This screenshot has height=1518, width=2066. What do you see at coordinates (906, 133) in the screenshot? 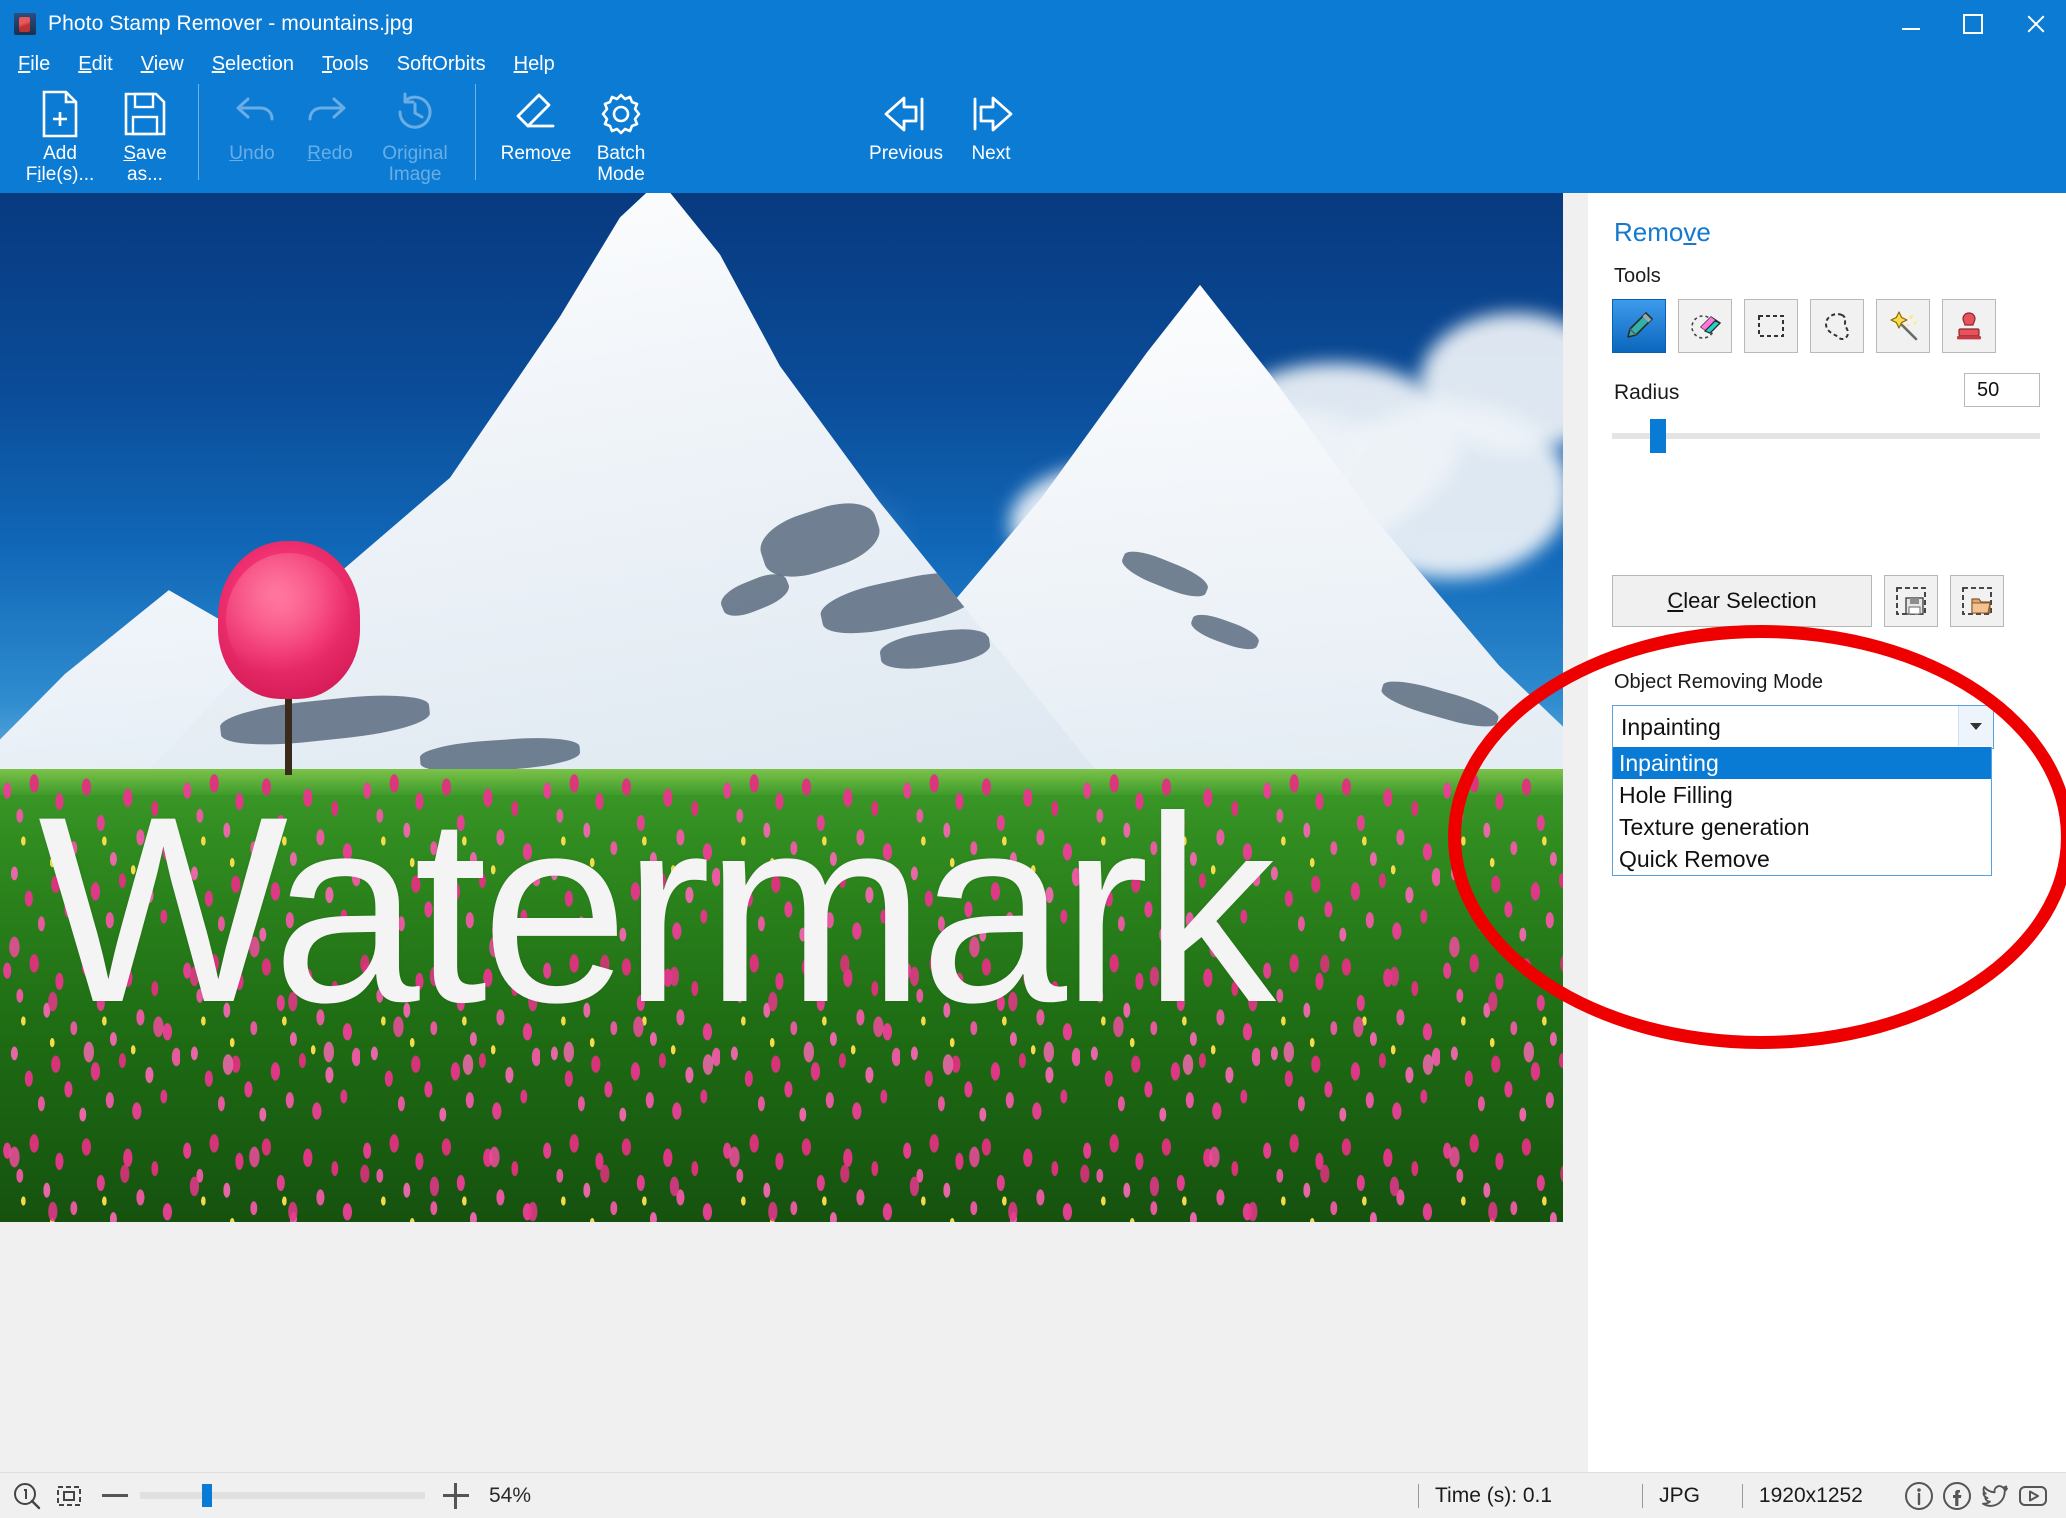
I see `previous-button: Previous` at bounding box center [906, 133].